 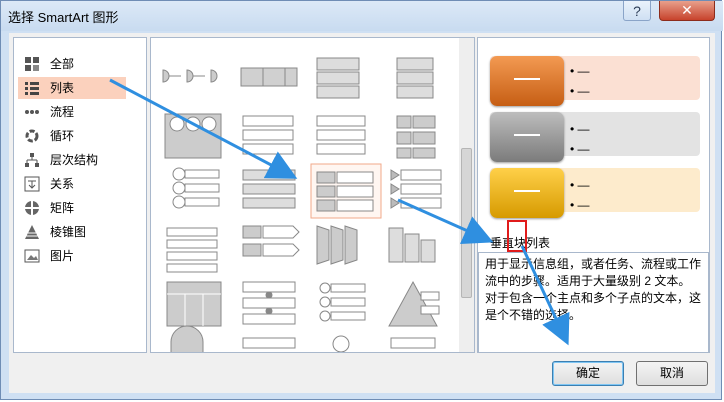 What do you see at coordinates (32, 64) in the screenshot?
I see `grid-icon` at bounding box center [32, 64].